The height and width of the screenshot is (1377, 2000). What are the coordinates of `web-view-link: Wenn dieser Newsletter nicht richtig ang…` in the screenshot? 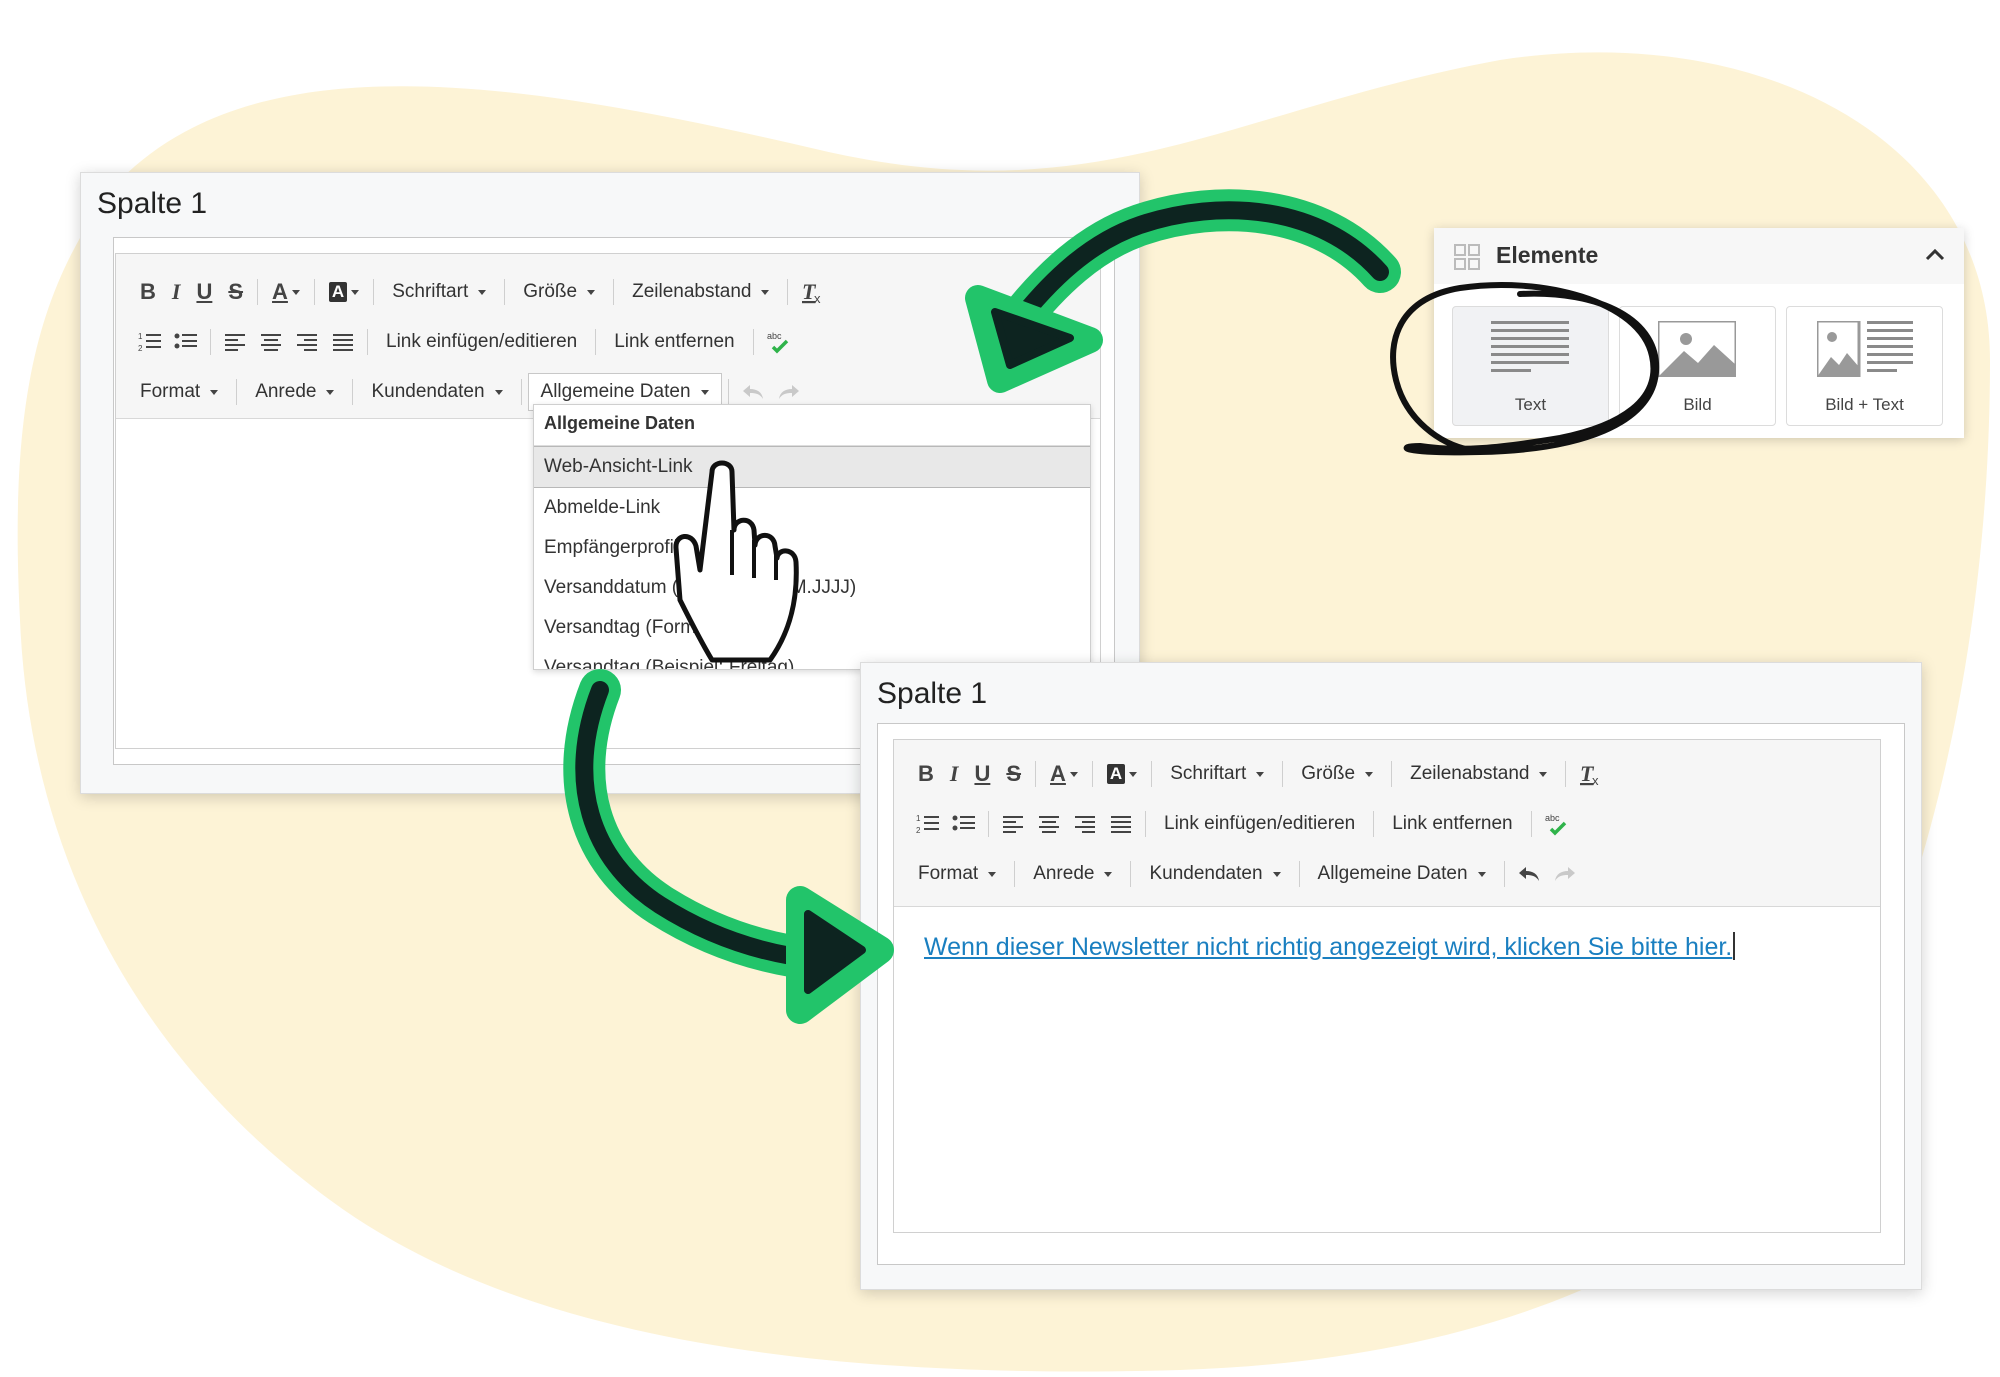 It's located at (1330, 947).